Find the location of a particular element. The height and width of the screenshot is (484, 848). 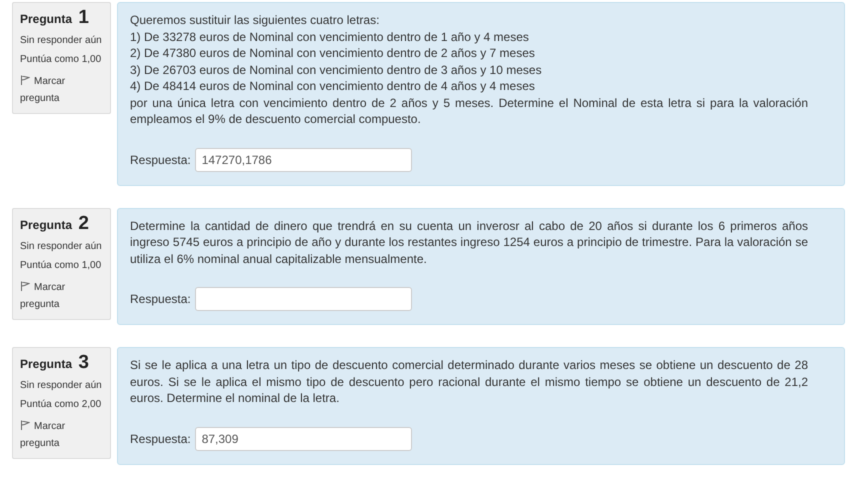

question-title: Pregunta 3 is located at coordinates (55, 363).